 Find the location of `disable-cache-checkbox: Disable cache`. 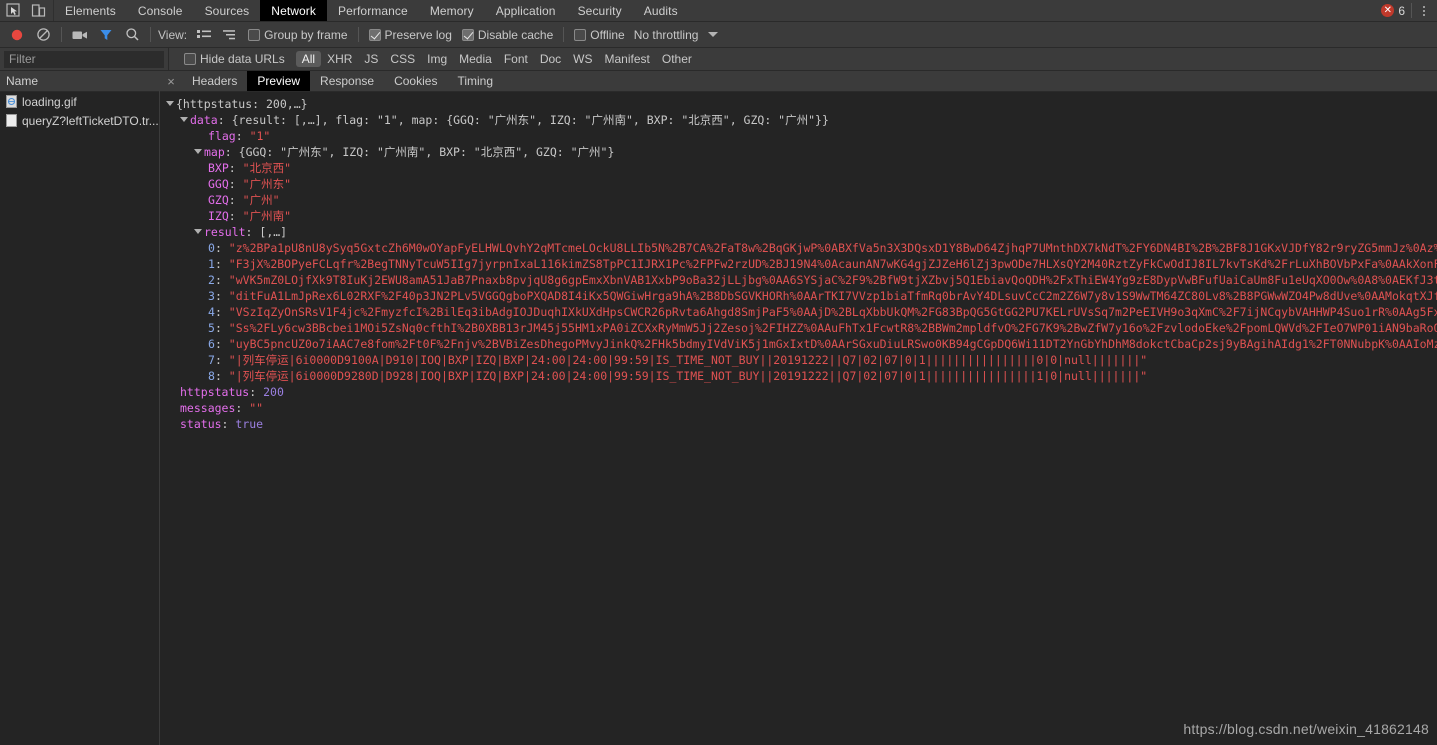

disable-cache-checkbox: Disable cache is located at coordinates (507, 35).